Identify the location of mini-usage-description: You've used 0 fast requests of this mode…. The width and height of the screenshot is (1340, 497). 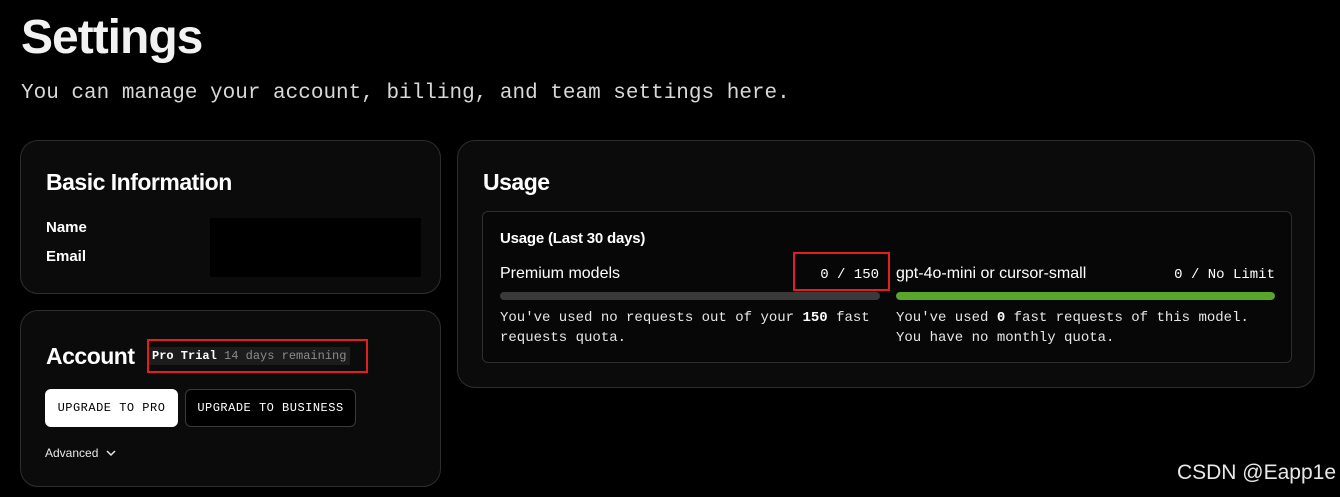
(1088, 328).